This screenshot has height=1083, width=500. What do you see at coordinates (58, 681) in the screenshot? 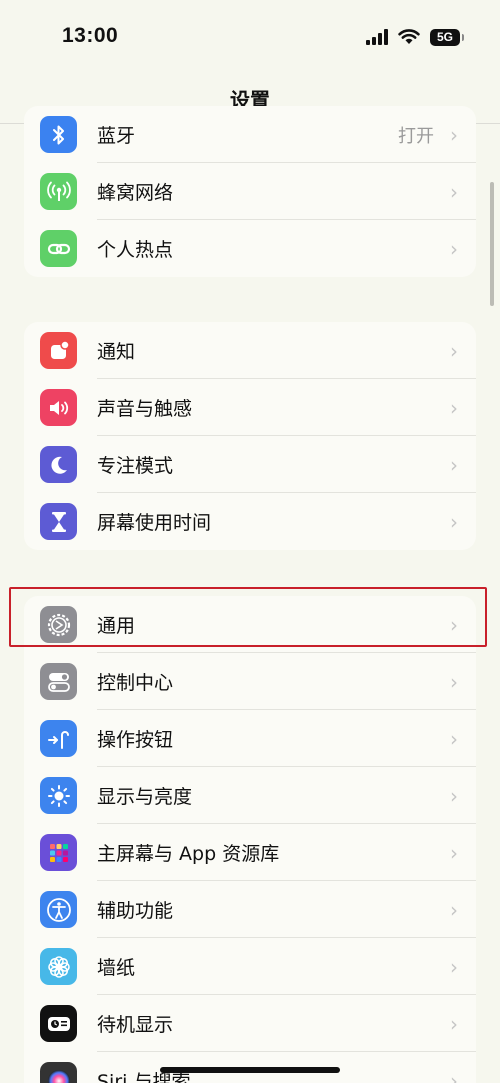
I see `control-center-icon` at bounding box center [58, 681].